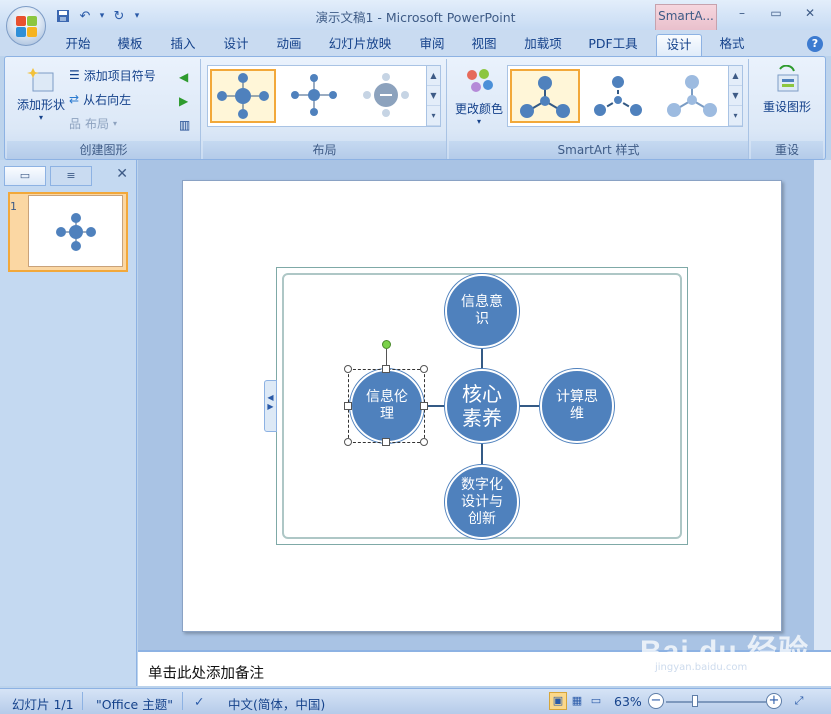  What do you see at coordinates (788, 78) in the screenshot?
I see `reset-graphic-icon` at bounding box center [788, 78].